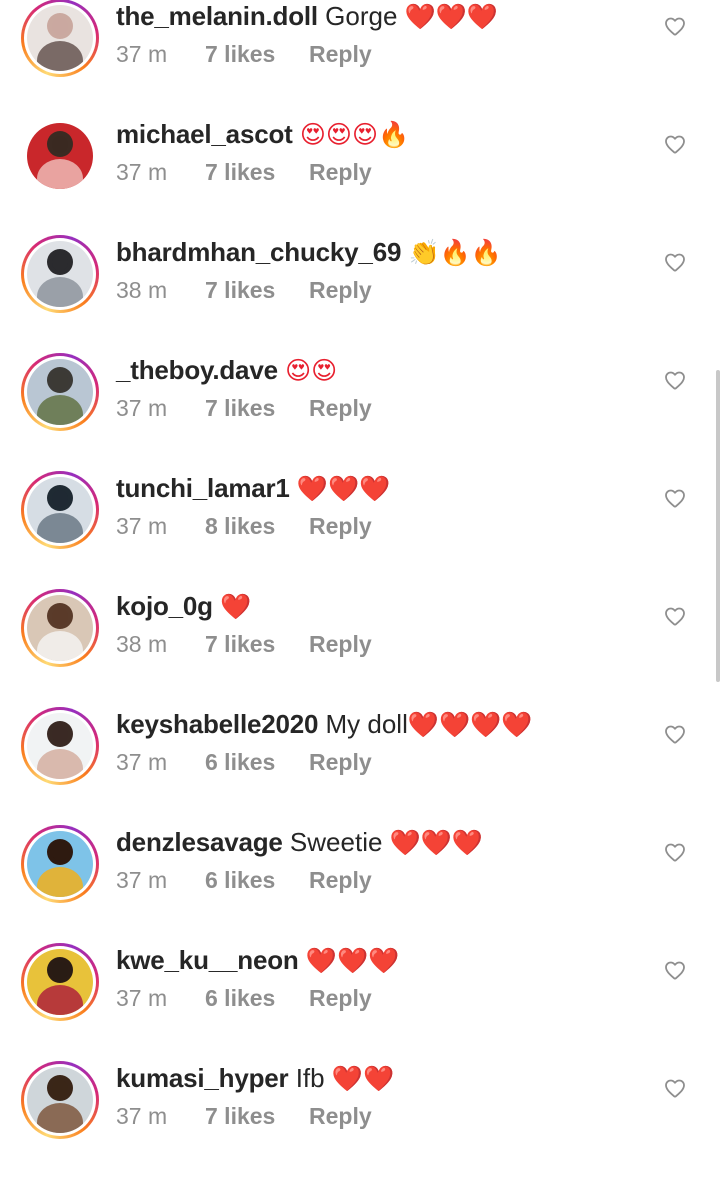 The height and width of the screenshot is (1178, 720). I want to click on comment-meta: 37 m 8 likes Reply, so click(244, 526).